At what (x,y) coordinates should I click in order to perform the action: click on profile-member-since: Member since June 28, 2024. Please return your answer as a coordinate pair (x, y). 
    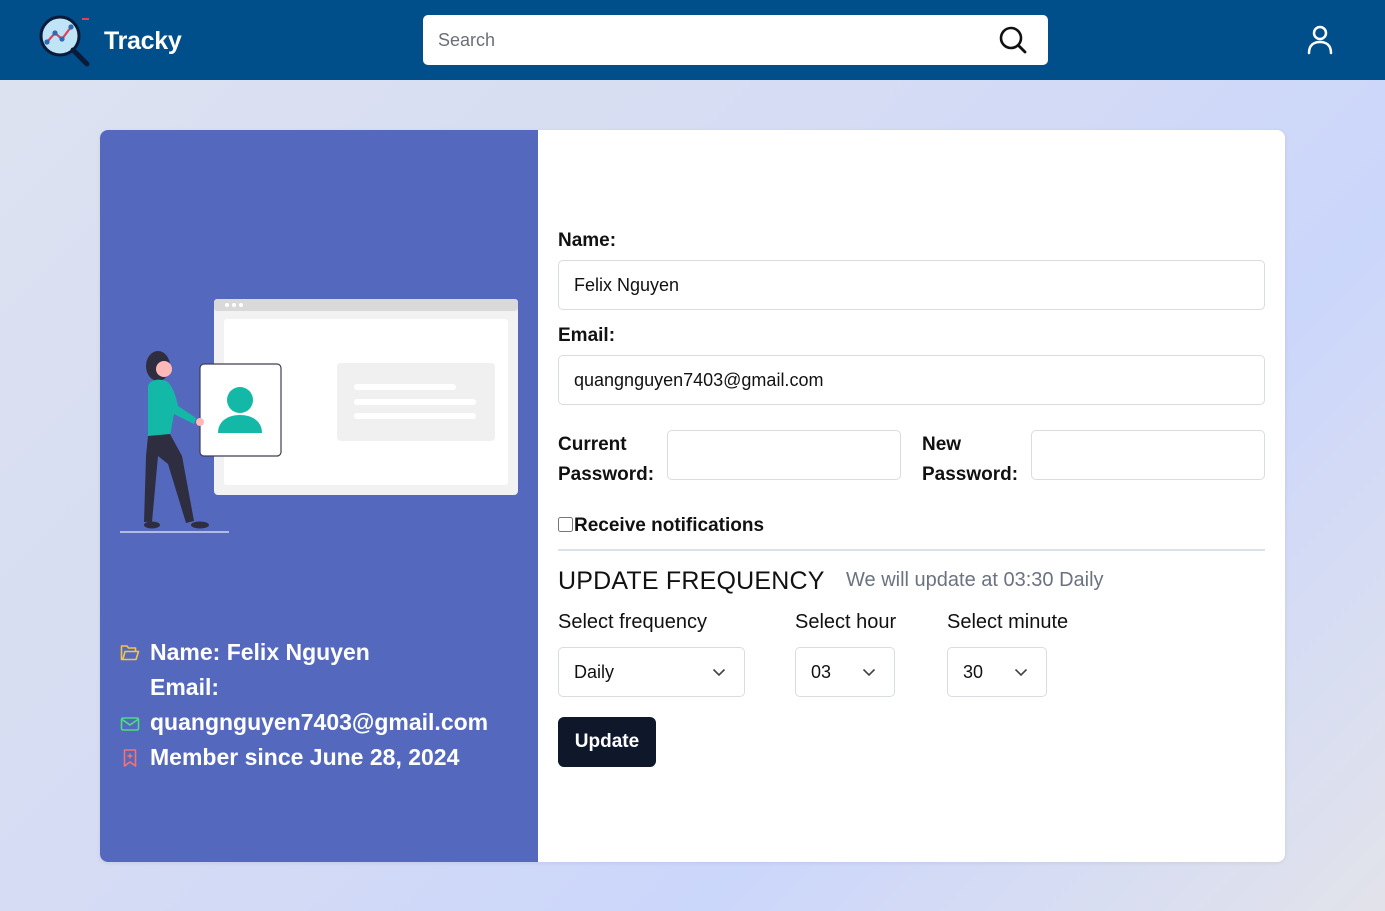
    Looking at the image, I should click on (305, 757).